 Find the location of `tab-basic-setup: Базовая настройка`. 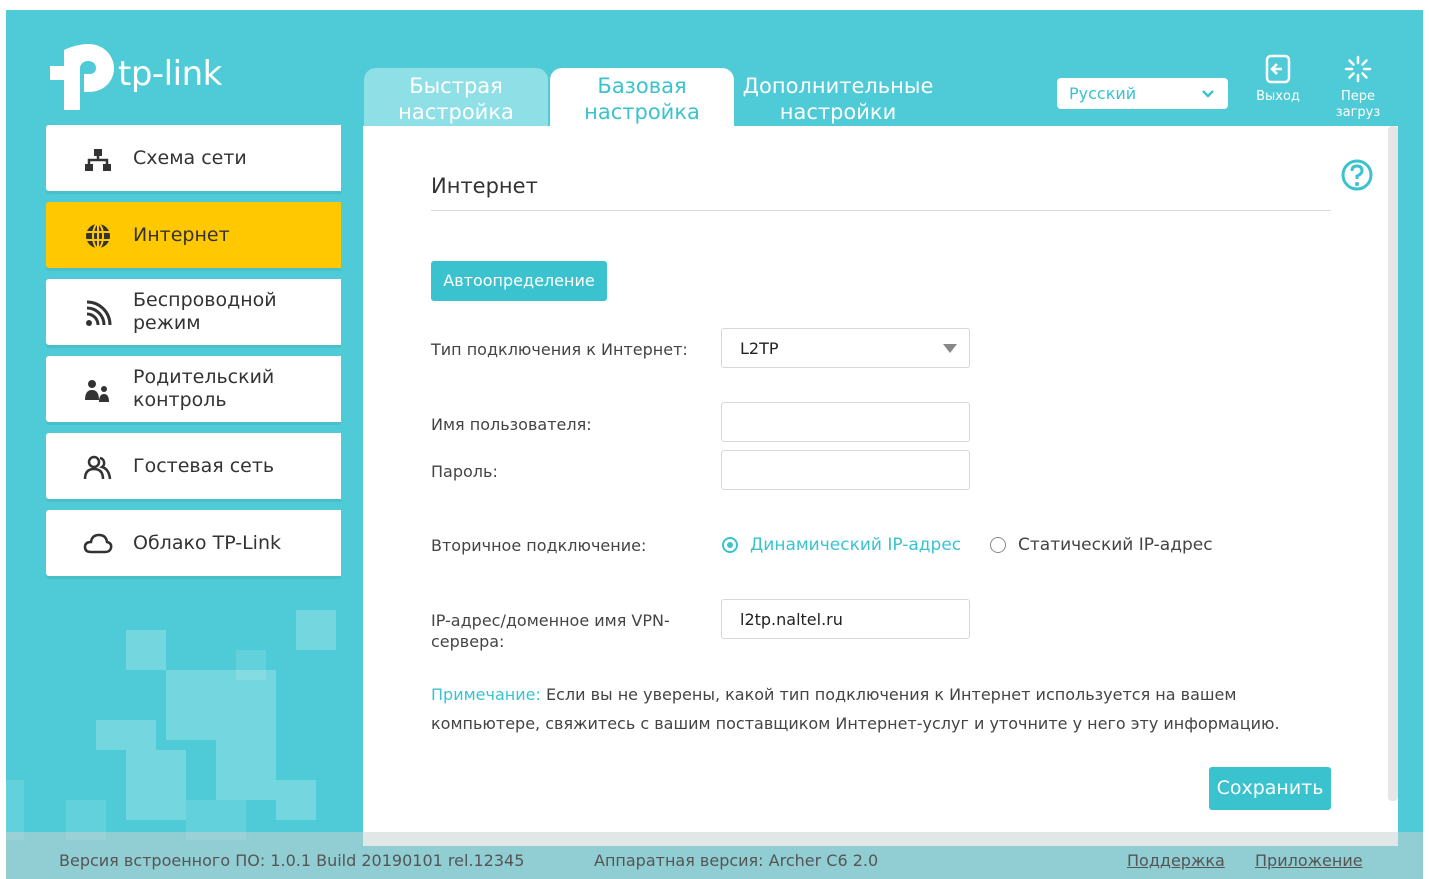

tab-basic-setup: Базовая настройка is located at coordinates (642, 97).